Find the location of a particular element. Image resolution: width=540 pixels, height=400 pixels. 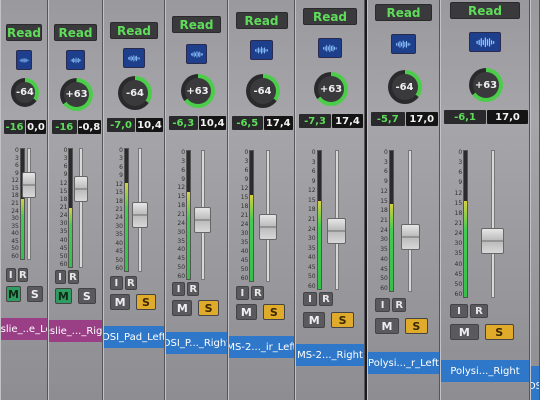

fader-track is located at coordinates (81, 208).